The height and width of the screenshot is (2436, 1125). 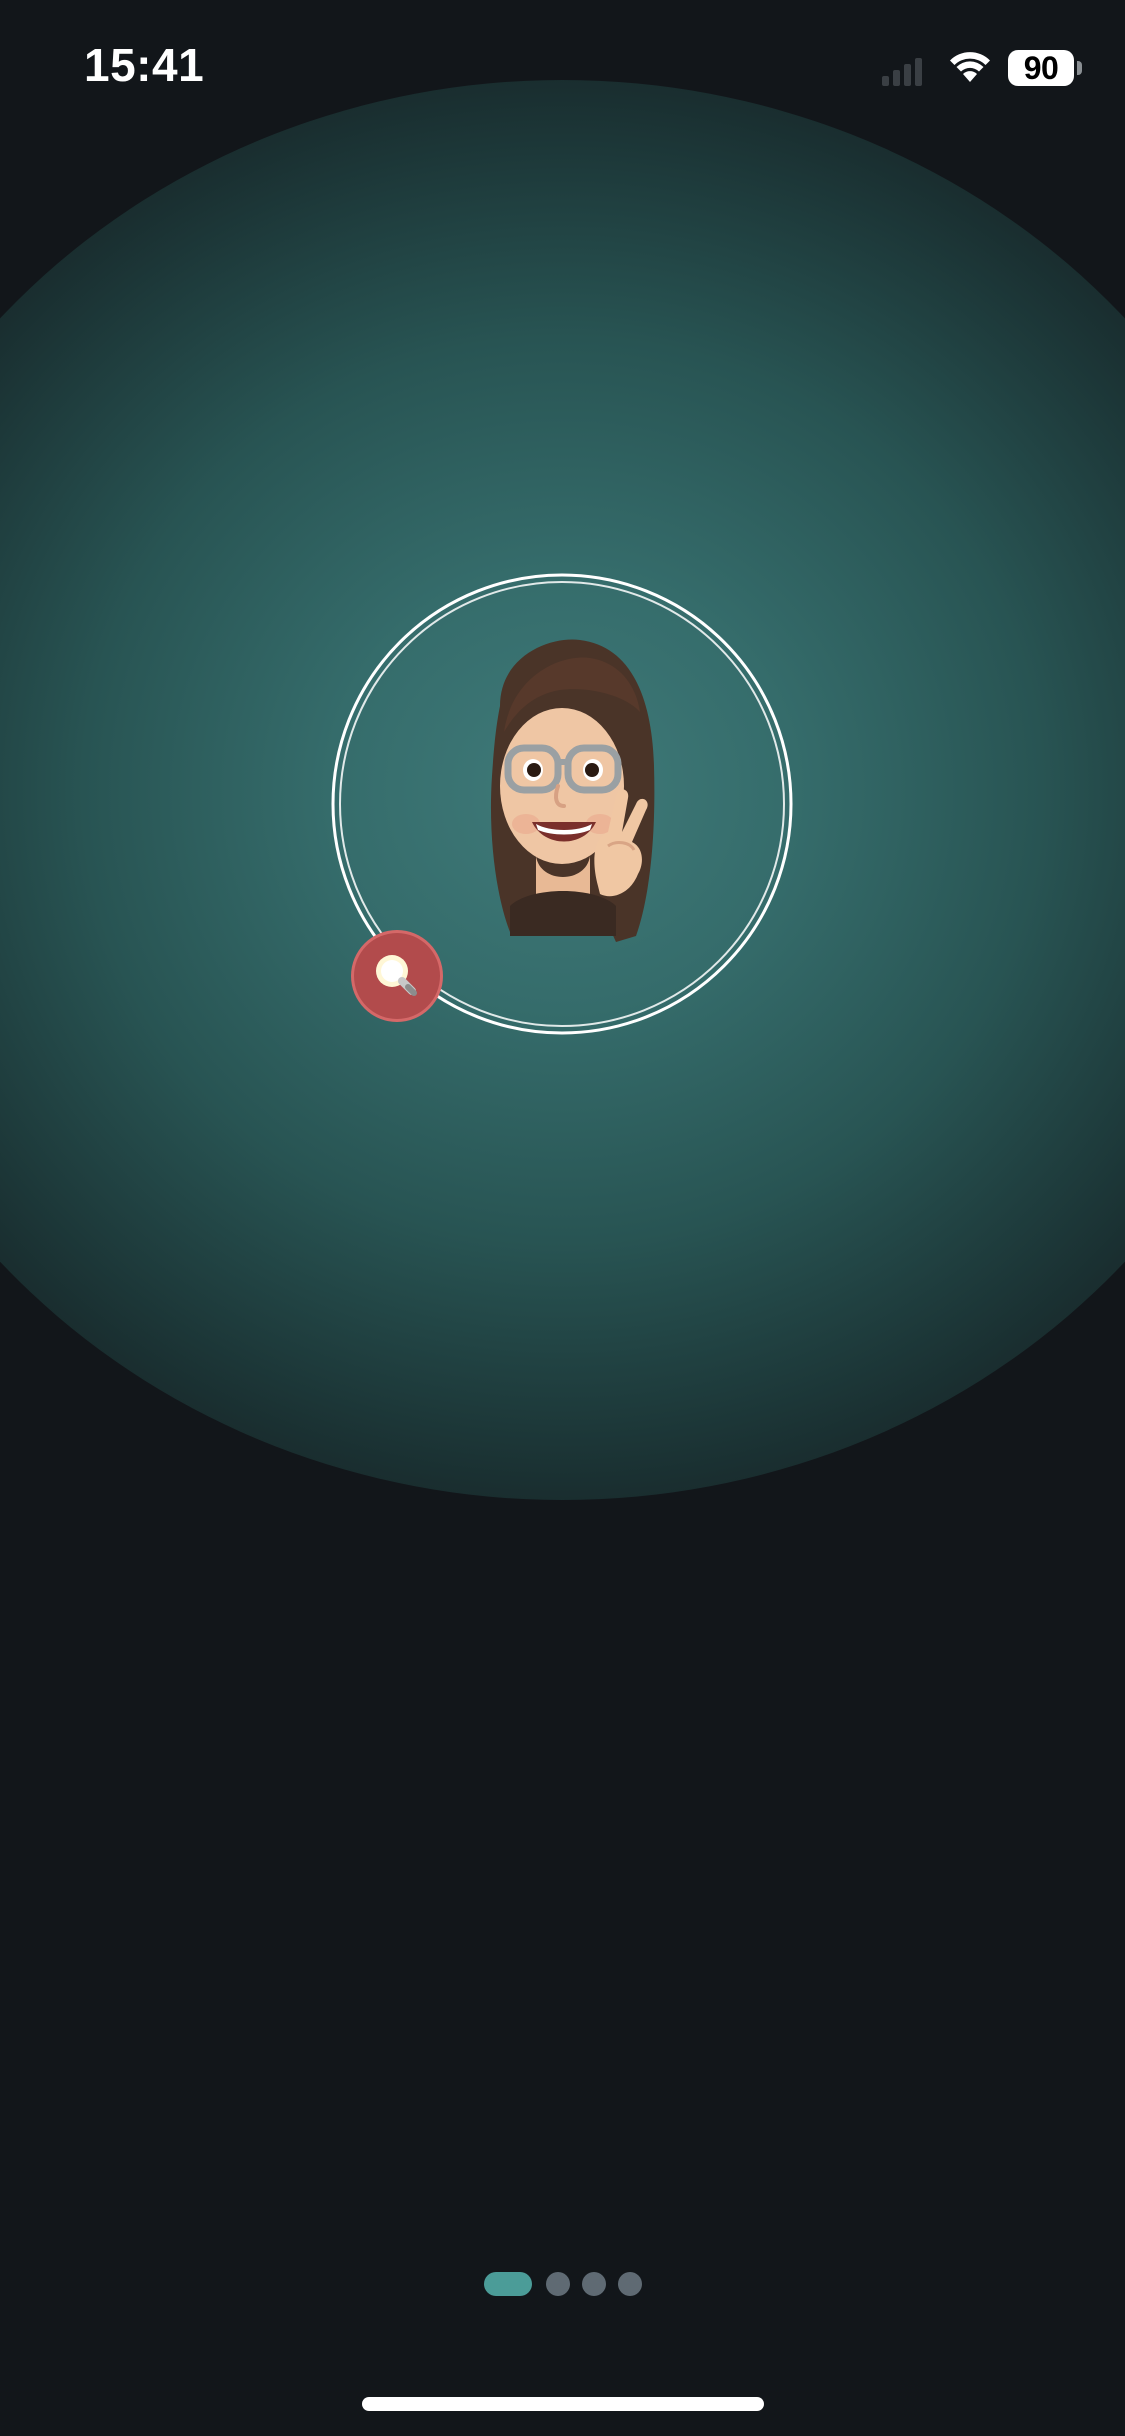 I want to click on home-indicator, so click(x=563, y=2404).